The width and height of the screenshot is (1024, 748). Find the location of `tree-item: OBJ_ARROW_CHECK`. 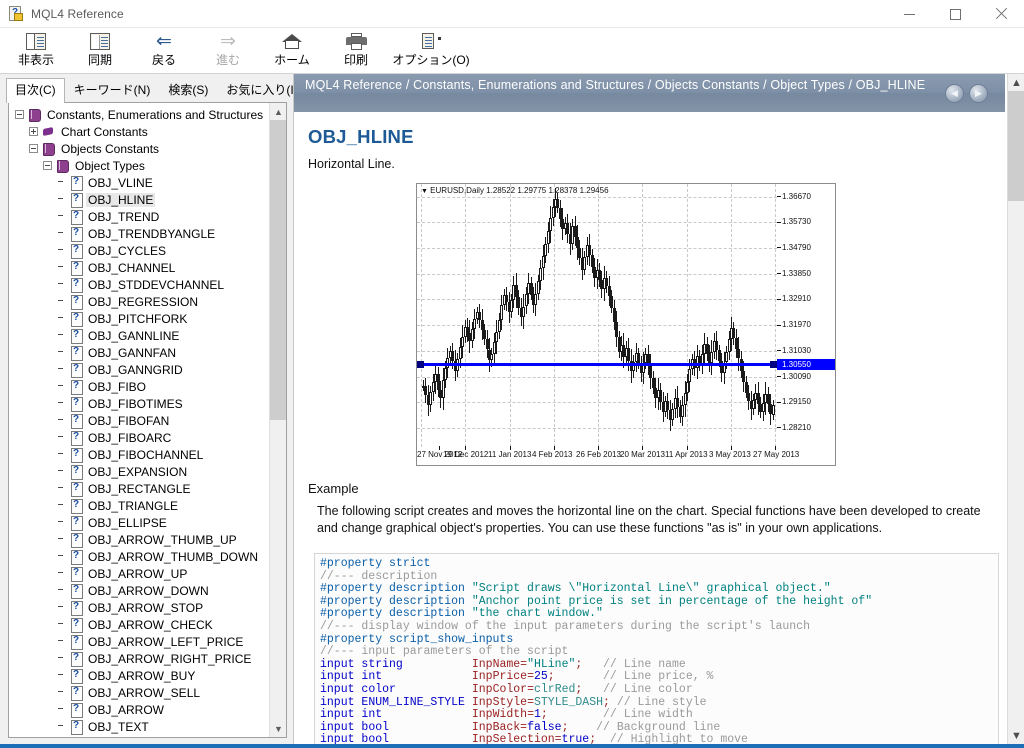

tree-item: OBJ_ARROW_CHECK is located at coordinates (139, 624).